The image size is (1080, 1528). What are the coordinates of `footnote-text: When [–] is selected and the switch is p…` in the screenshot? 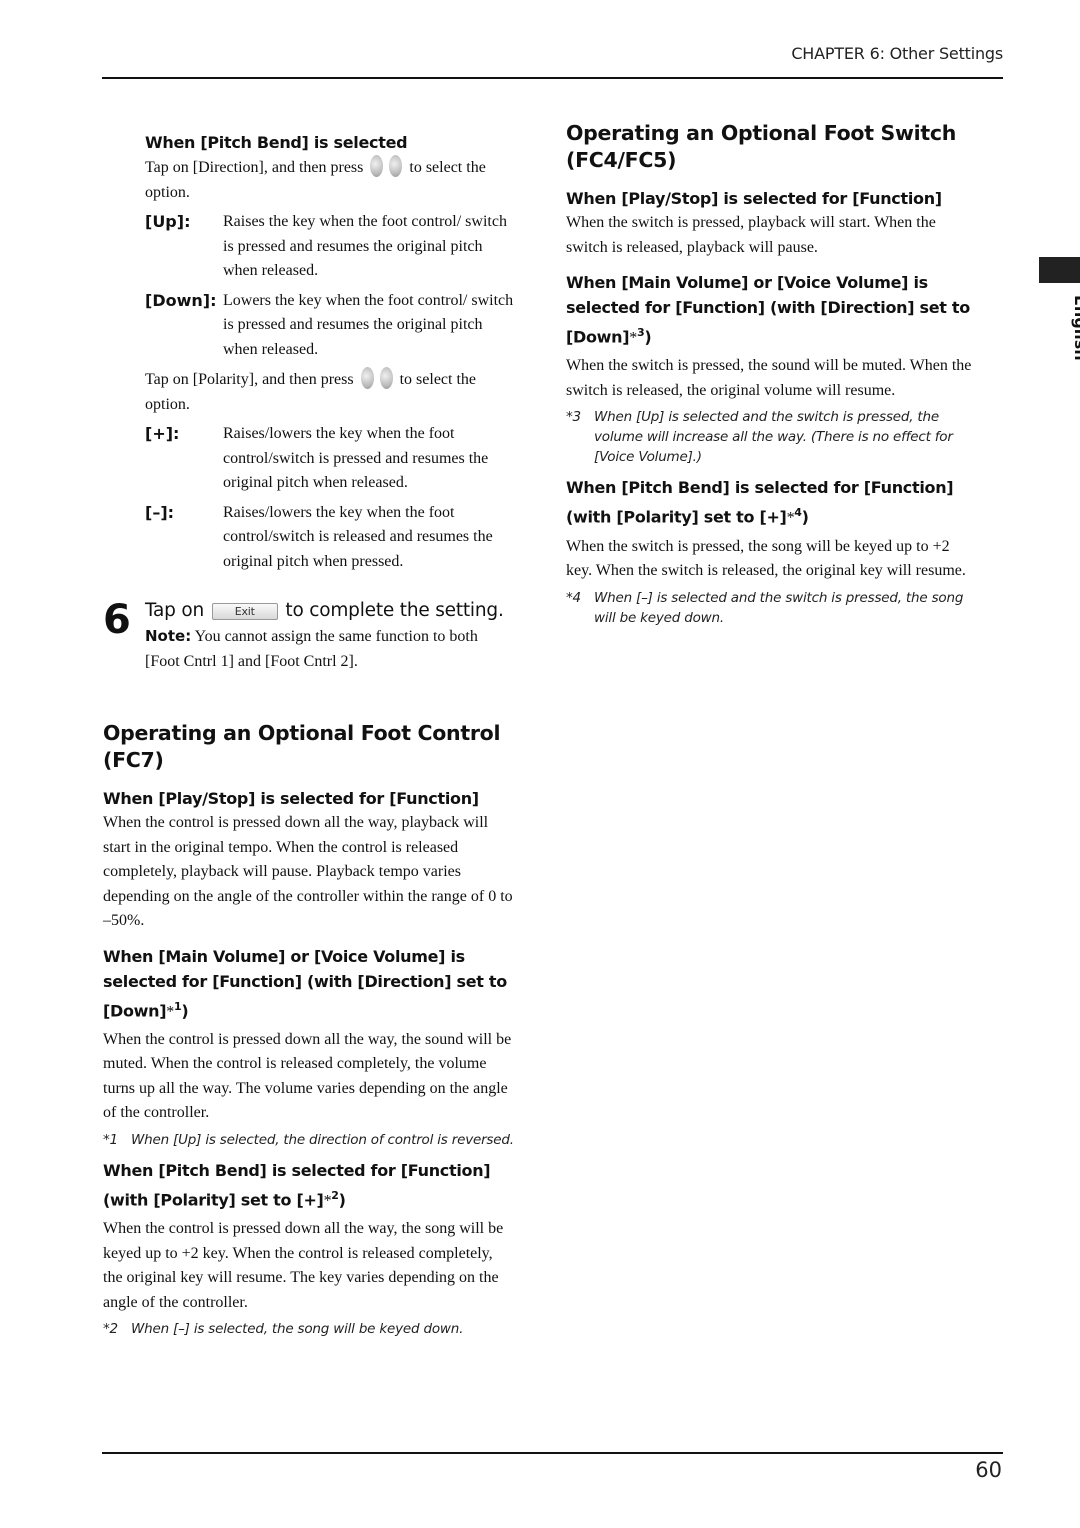 It's located at (779, 607).